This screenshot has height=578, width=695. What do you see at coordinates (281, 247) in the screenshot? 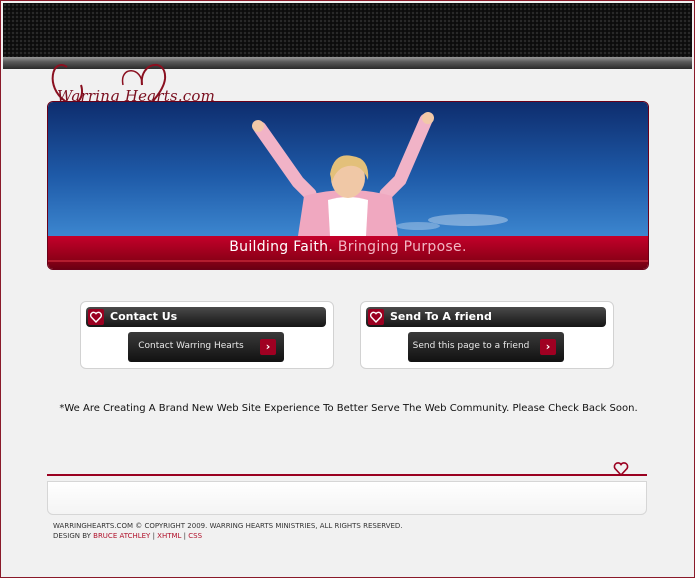
I see `tagline-main: Building Faith.` at bounding box center [281, 247].